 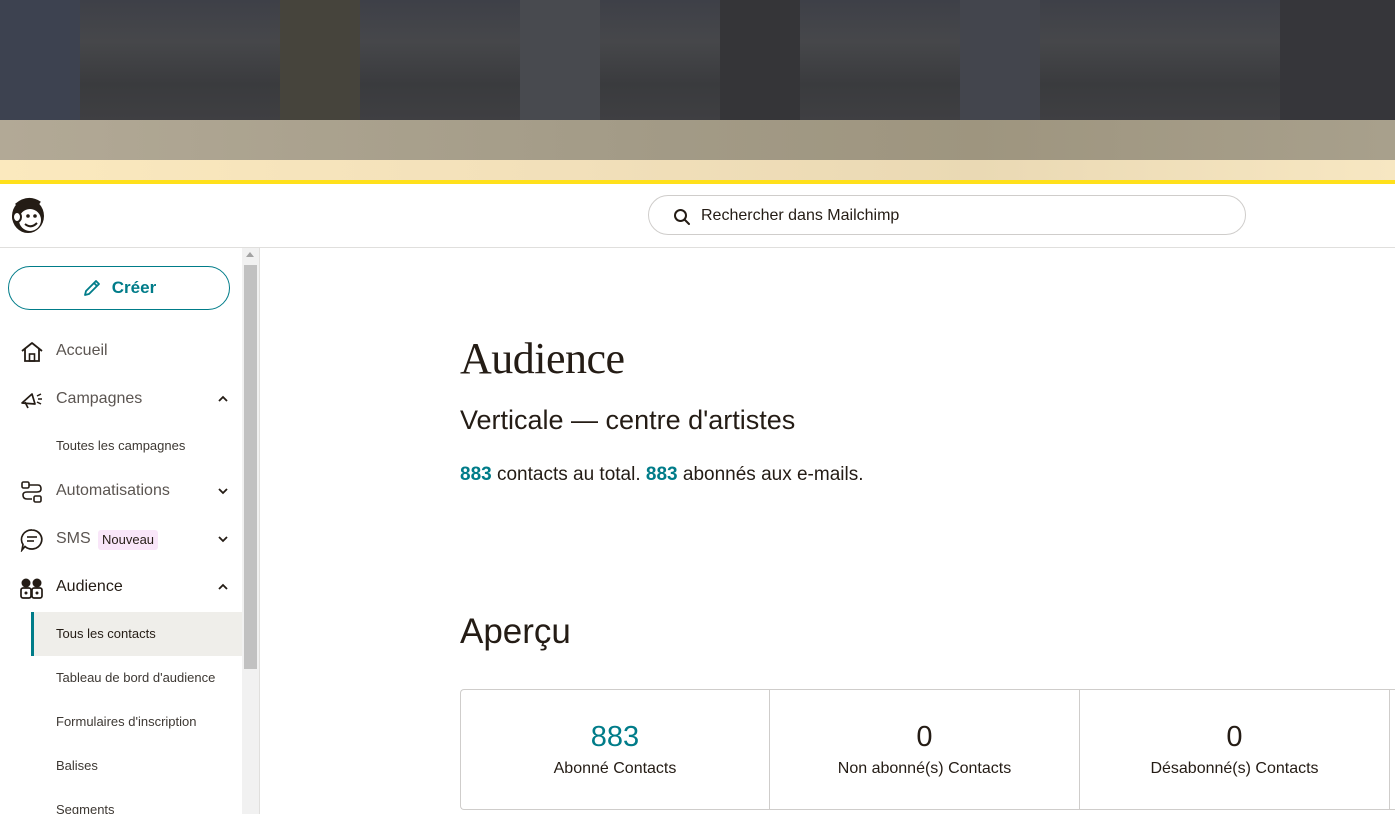 I want to click on top-bar, so click(x=697, y=216).